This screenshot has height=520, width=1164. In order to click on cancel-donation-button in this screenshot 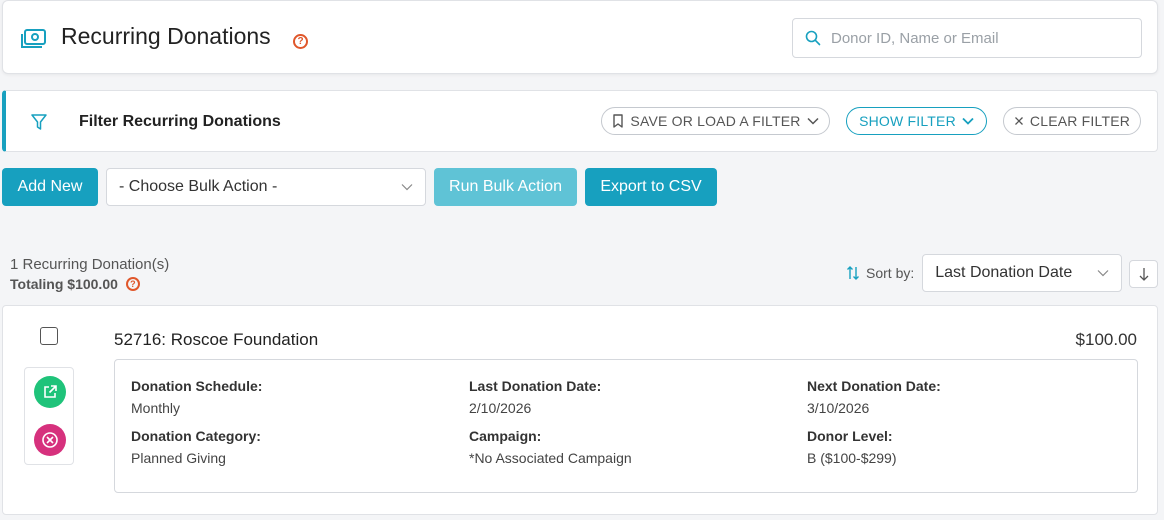, I will do `click(50, 440)`.